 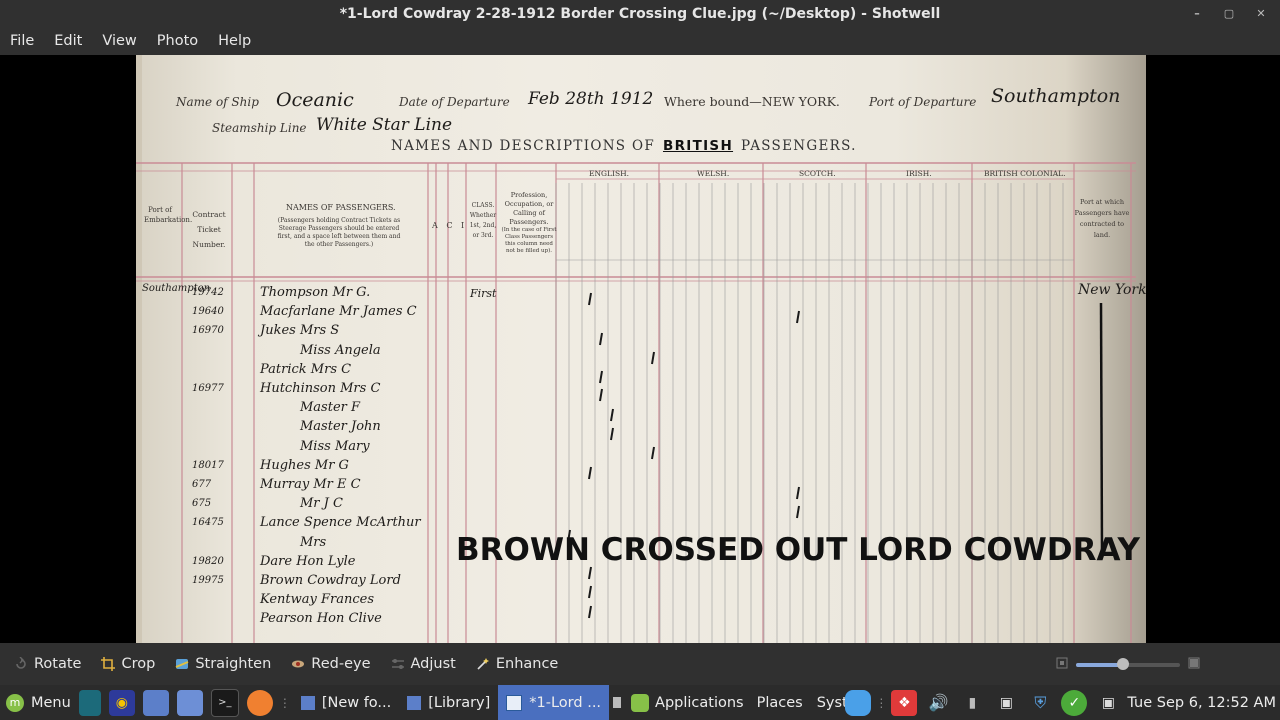 What do you see at coordinates (209, 229) in the screenshot?
I see `col-contract-ticket: Contract Ticket Number.` at bounding box center [209, 229].